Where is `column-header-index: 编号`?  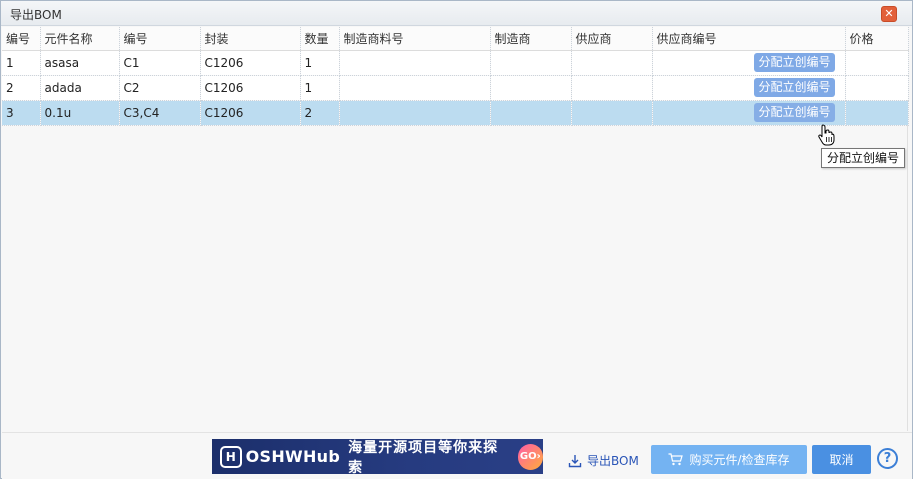 column-header-index: 编号 is located at coordinates (21, 39).